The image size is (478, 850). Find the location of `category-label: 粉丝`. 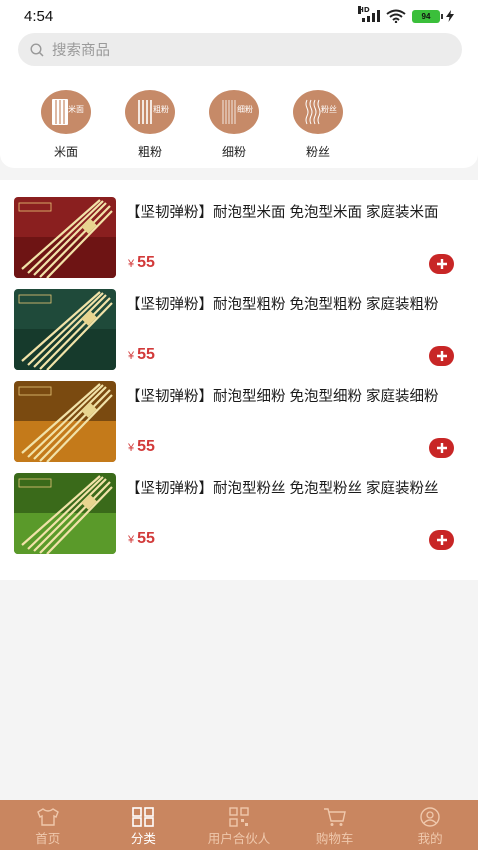

category-label: 粉丝 is located at coordinates (317, 152).